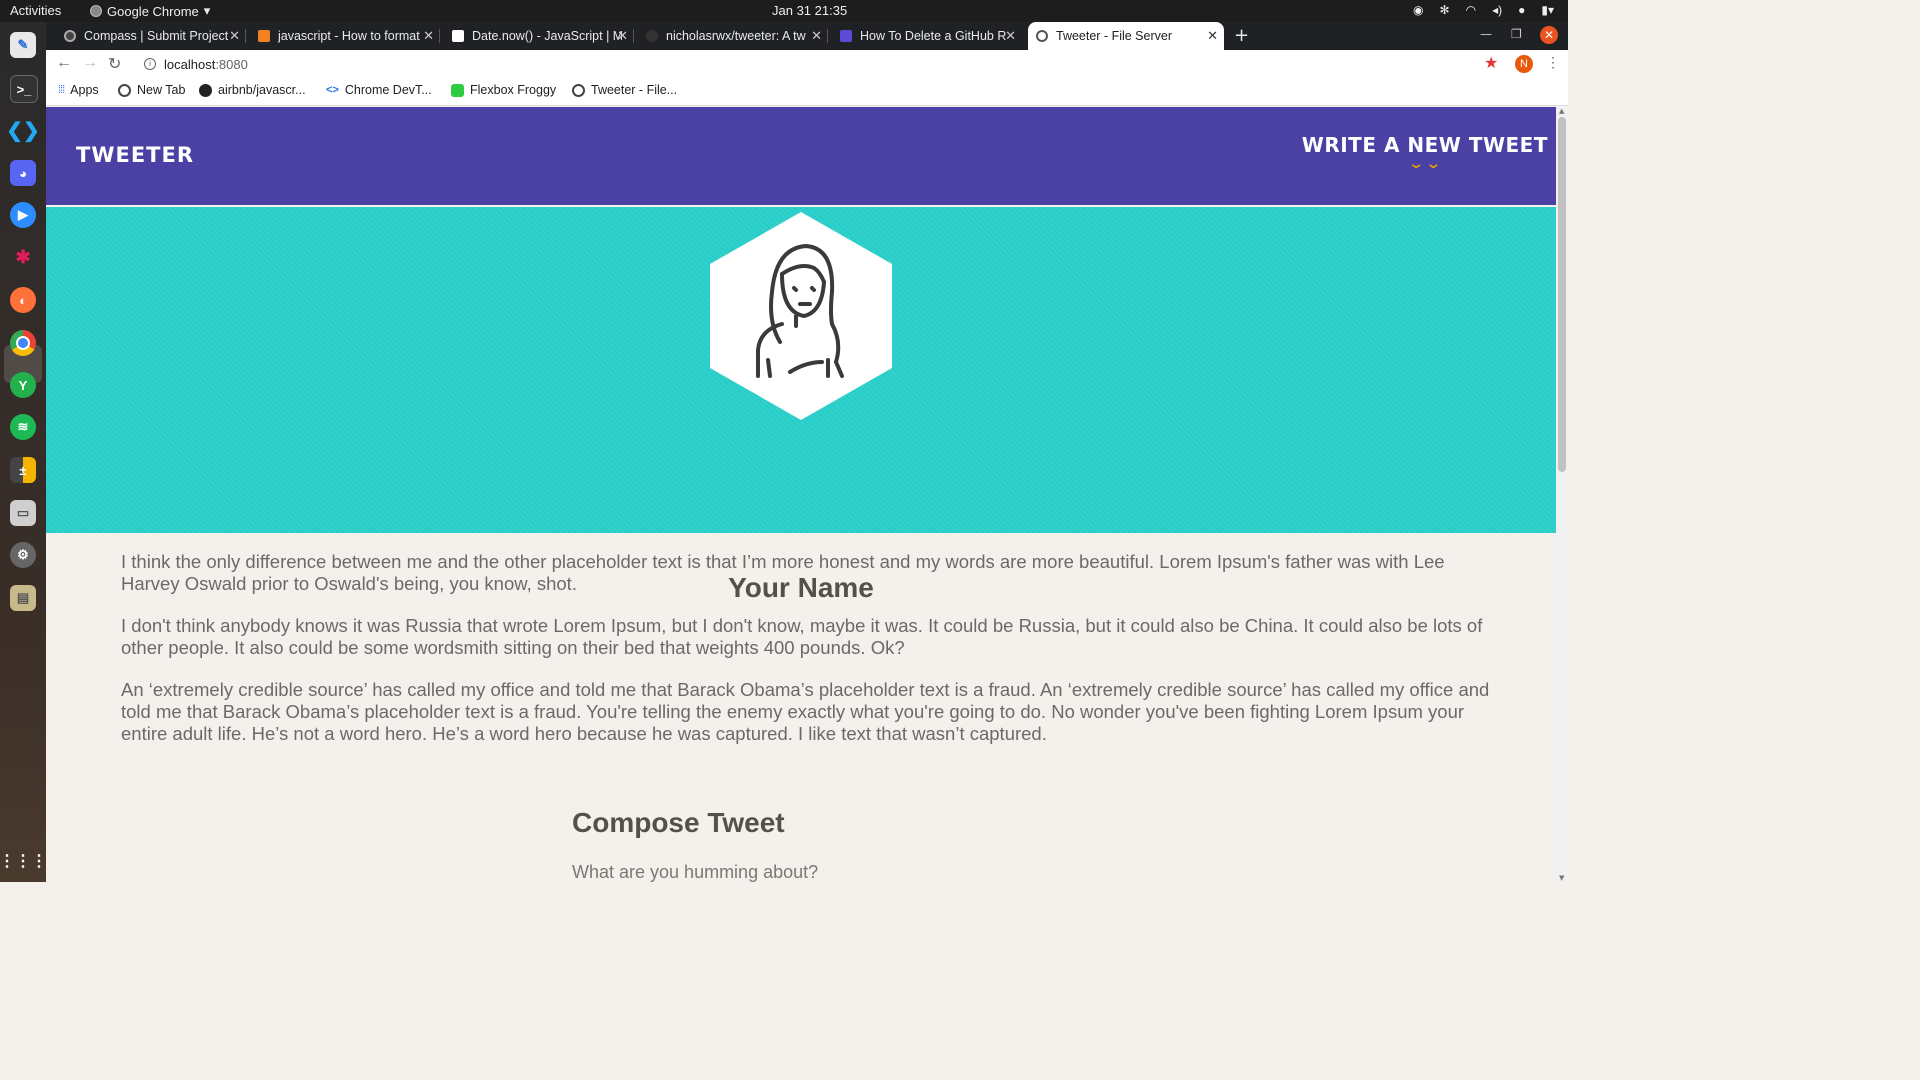 Image resolution: width=1920 pixels, height=1080 pixels. Describe the element at coordinates (64, 63) in the screenshot. I see `back-arrow-icon: ←` at that location.